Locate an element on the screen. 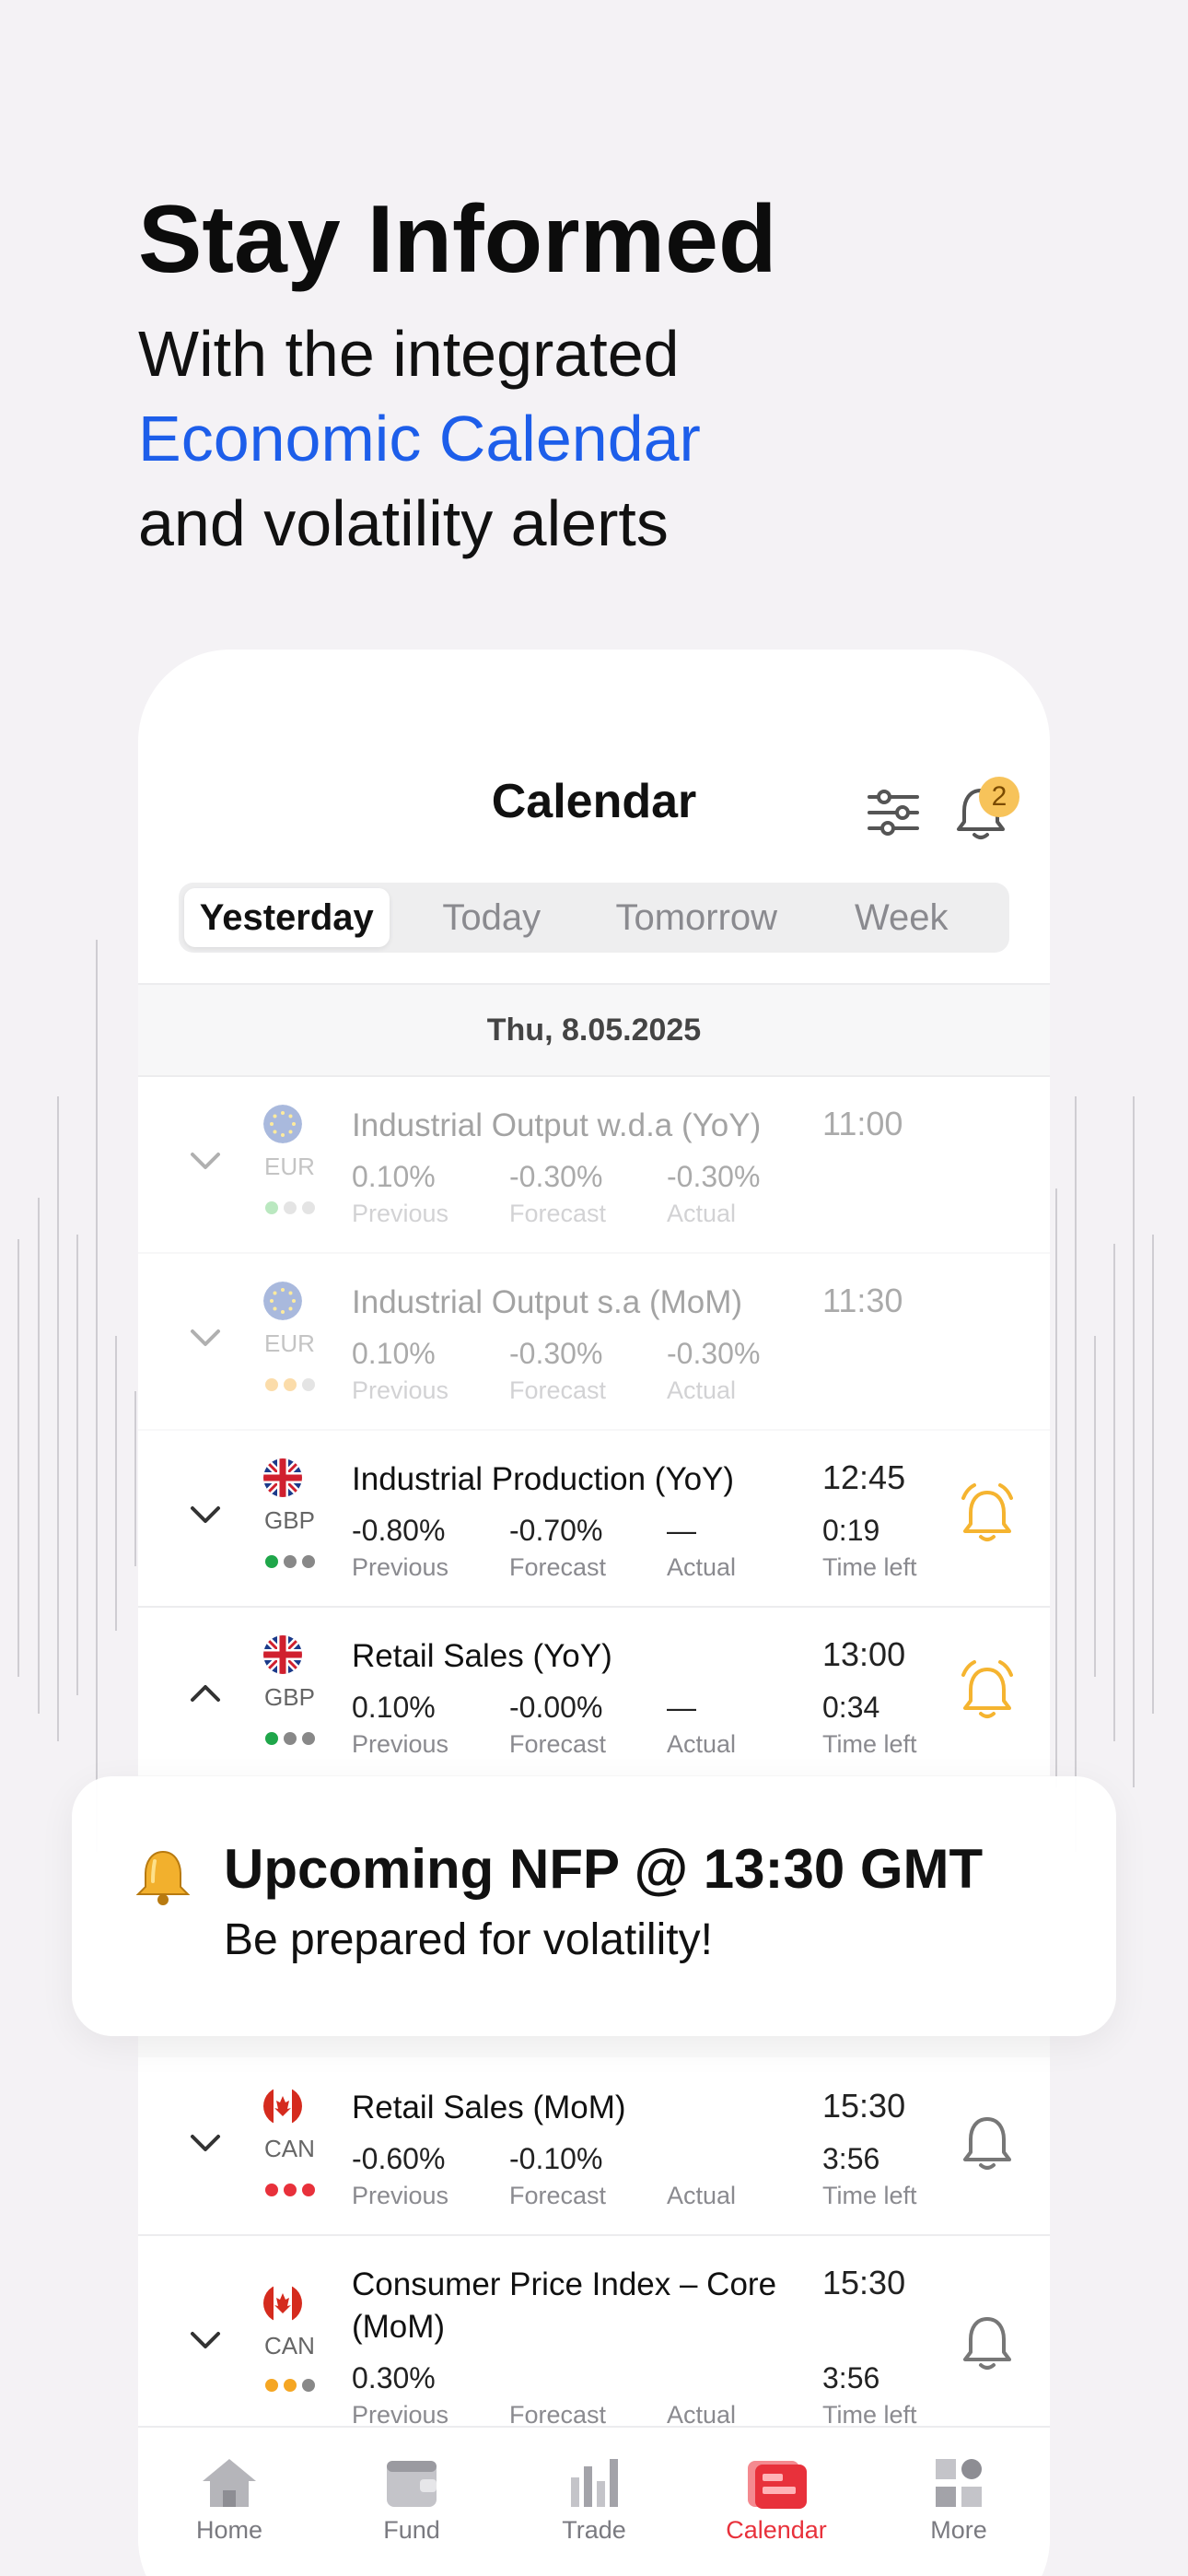  tab-today: Today is located at coordinates (493, 917).